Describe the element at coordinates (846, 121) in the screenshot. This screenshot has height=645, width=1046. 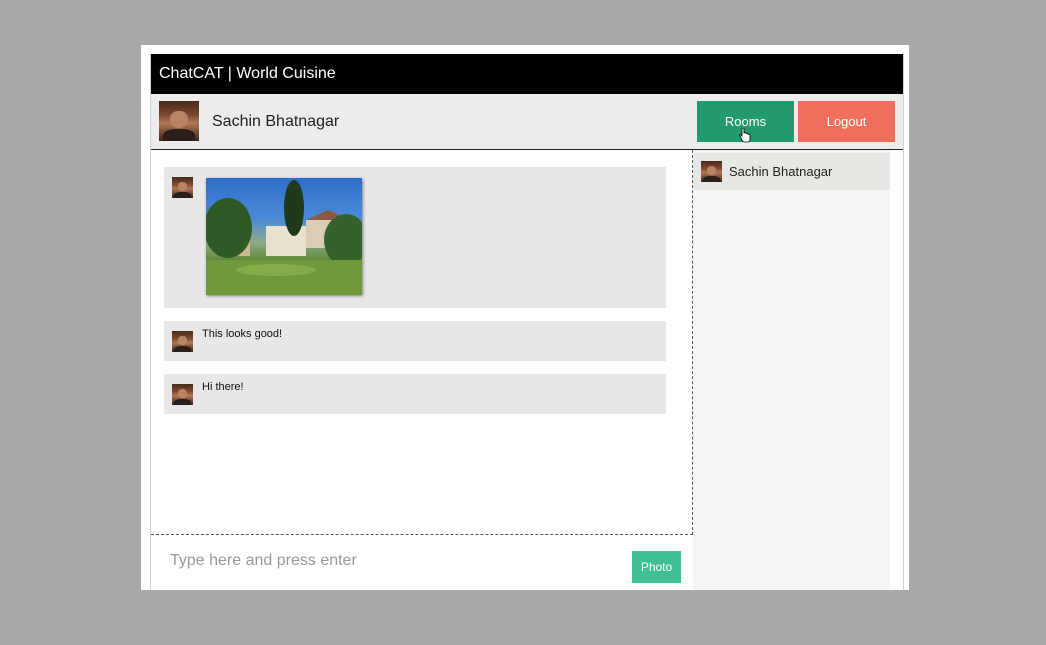
I see `logout-button: Logout` at that location.